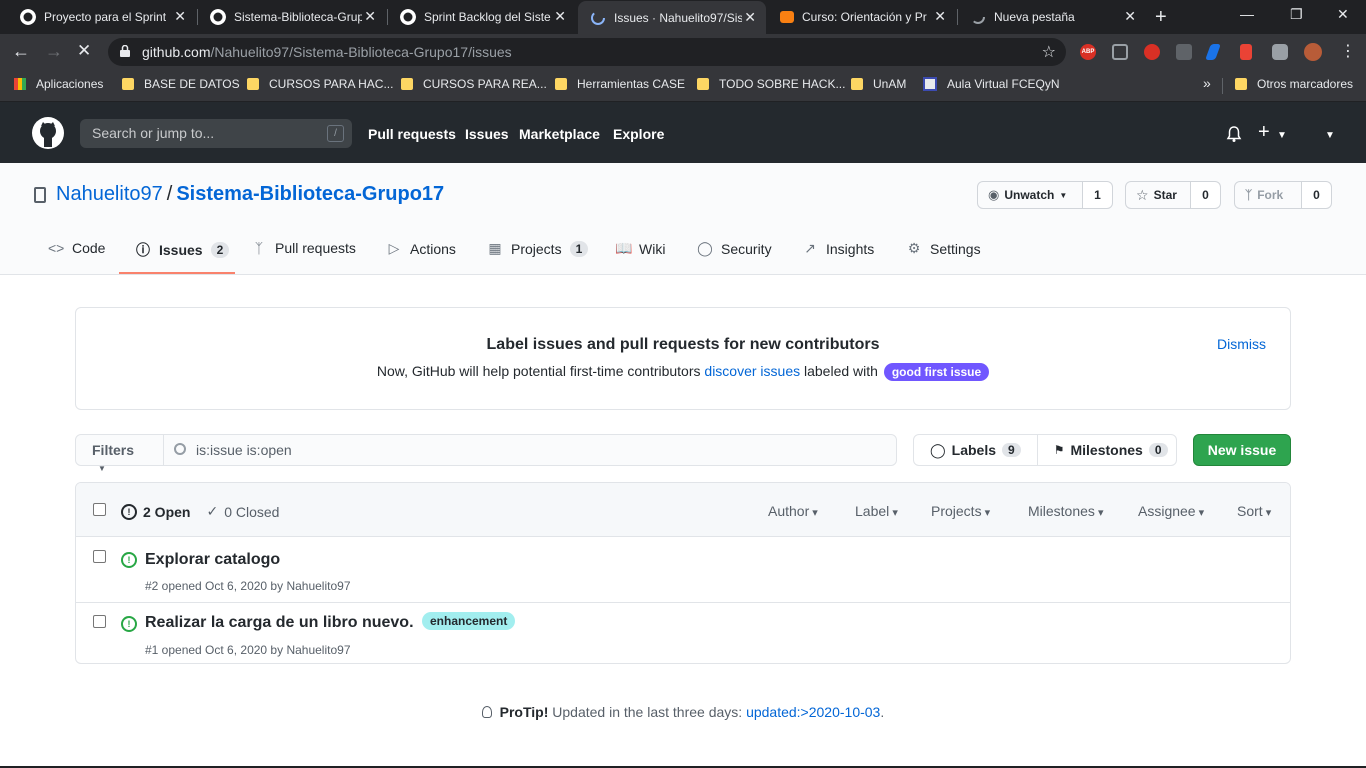  I want to click on bookmark-site: Aula Virtual FCEQyN, so click(991, 84).